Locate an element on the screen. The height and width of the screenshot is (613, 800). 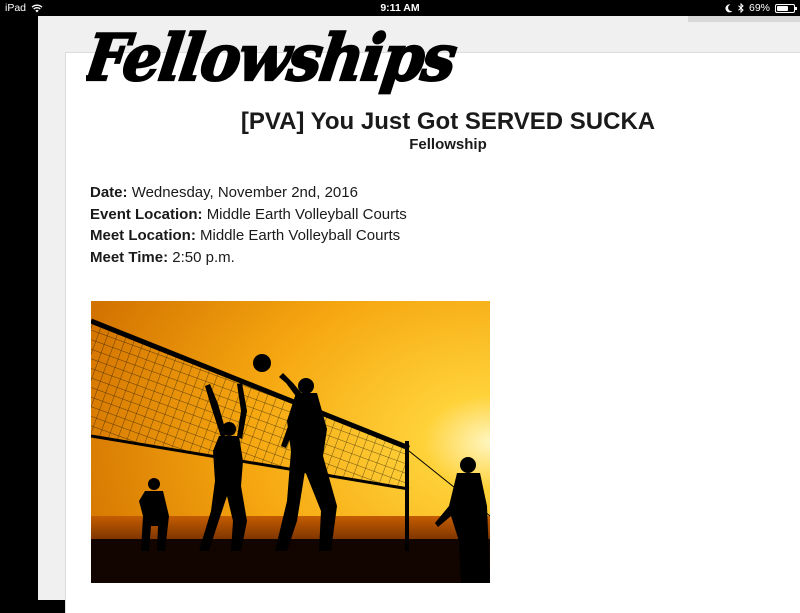
left-black-bar is located at coordinates (19, 308).